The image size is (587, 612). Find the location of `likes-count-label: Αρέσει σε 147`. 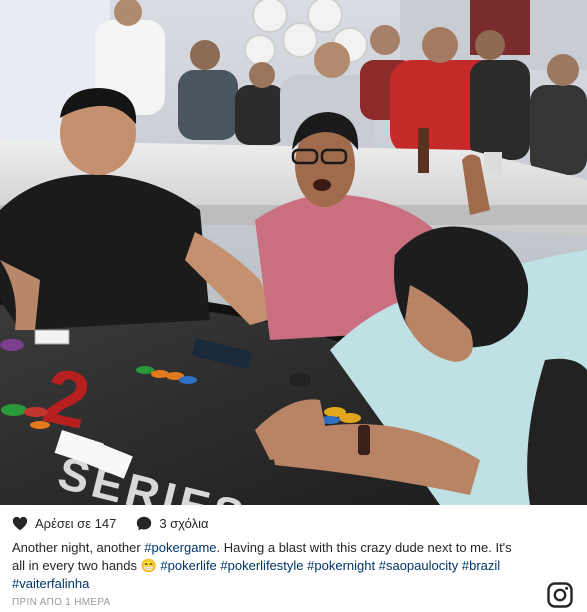

likes-count-label: Αρέσει σε 147 is located at coordinates (76, 523).